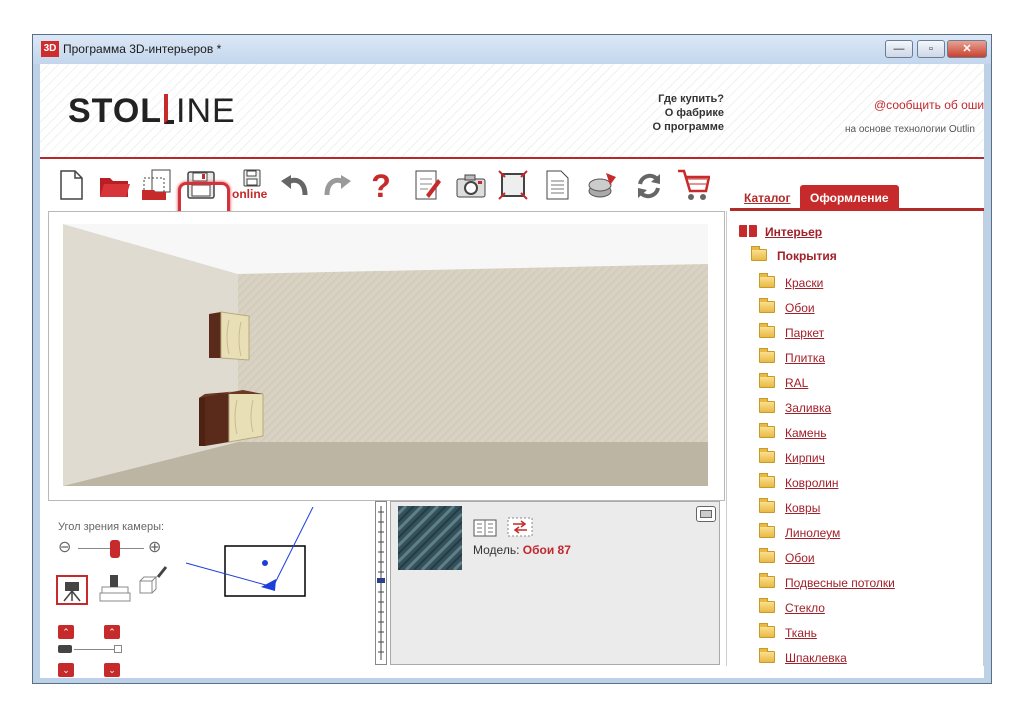 This screenshot has width=1024, height=714. I want to click on tree-item: Ткань, so click(788, 633).